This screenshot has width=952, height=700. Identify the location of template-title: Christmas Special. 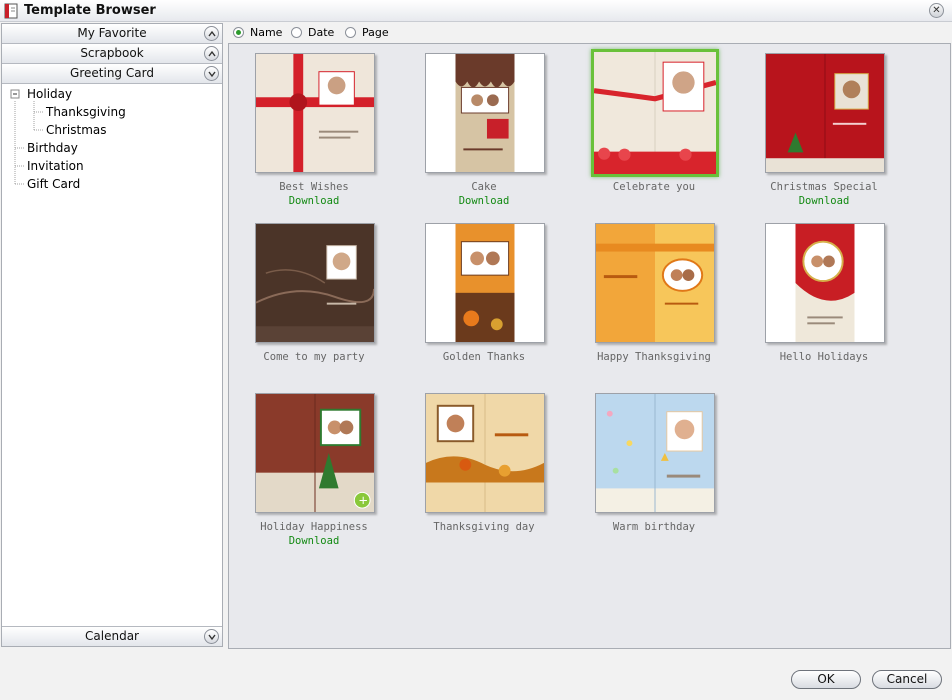
(824, 187).